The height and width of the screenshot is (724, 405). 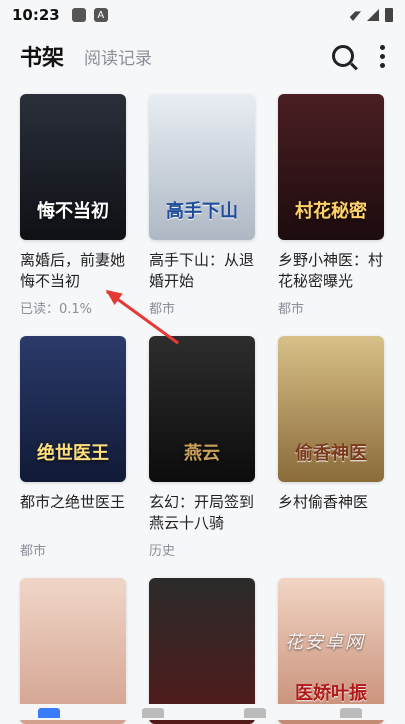 What do you see at coordinates (73, 513) in the screenshot?
I see `book-title: 都市之绝世医王` at bounding box center [73, 513].